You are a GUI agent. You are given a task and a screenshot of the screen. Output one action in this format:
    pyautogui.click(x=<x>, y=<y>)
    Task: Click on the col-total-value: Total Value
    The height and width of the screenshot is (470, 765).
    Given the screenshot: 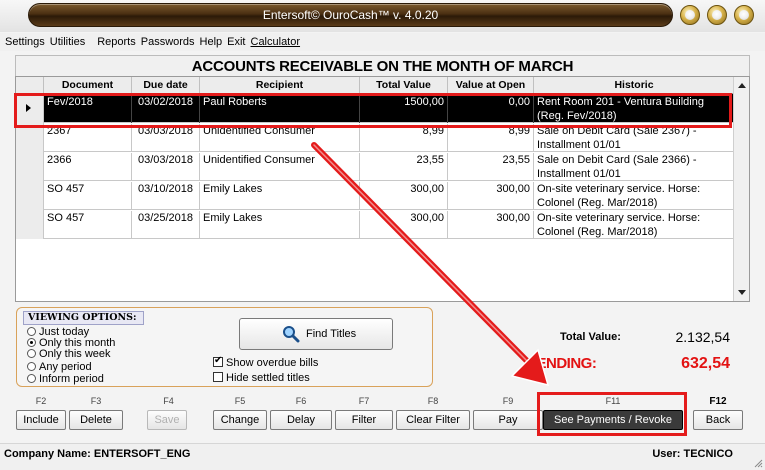 What is the action you would take?
    pyautogui.click(x=404, y=85)
    